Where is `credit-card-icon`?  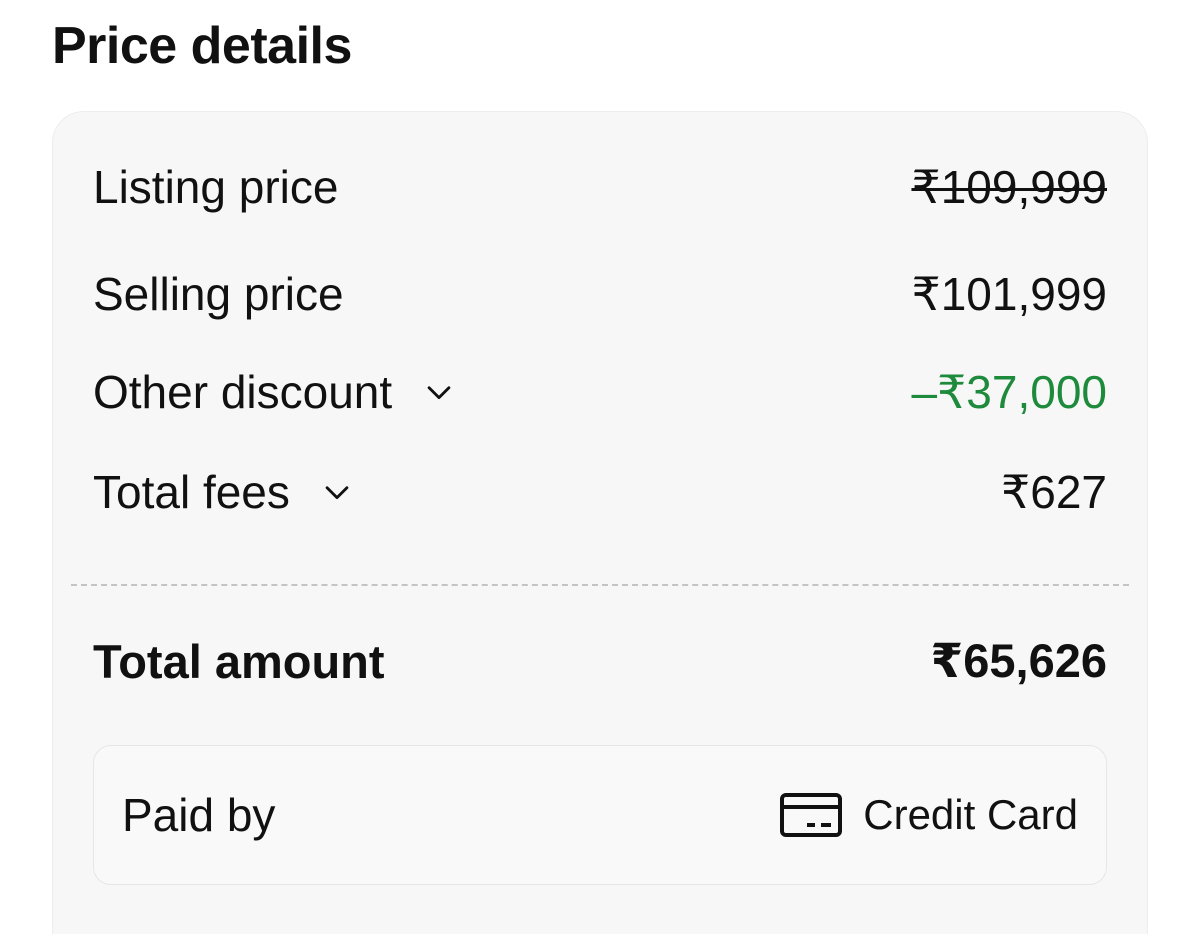
credit-card-icon is located at coordinates (811, 815).